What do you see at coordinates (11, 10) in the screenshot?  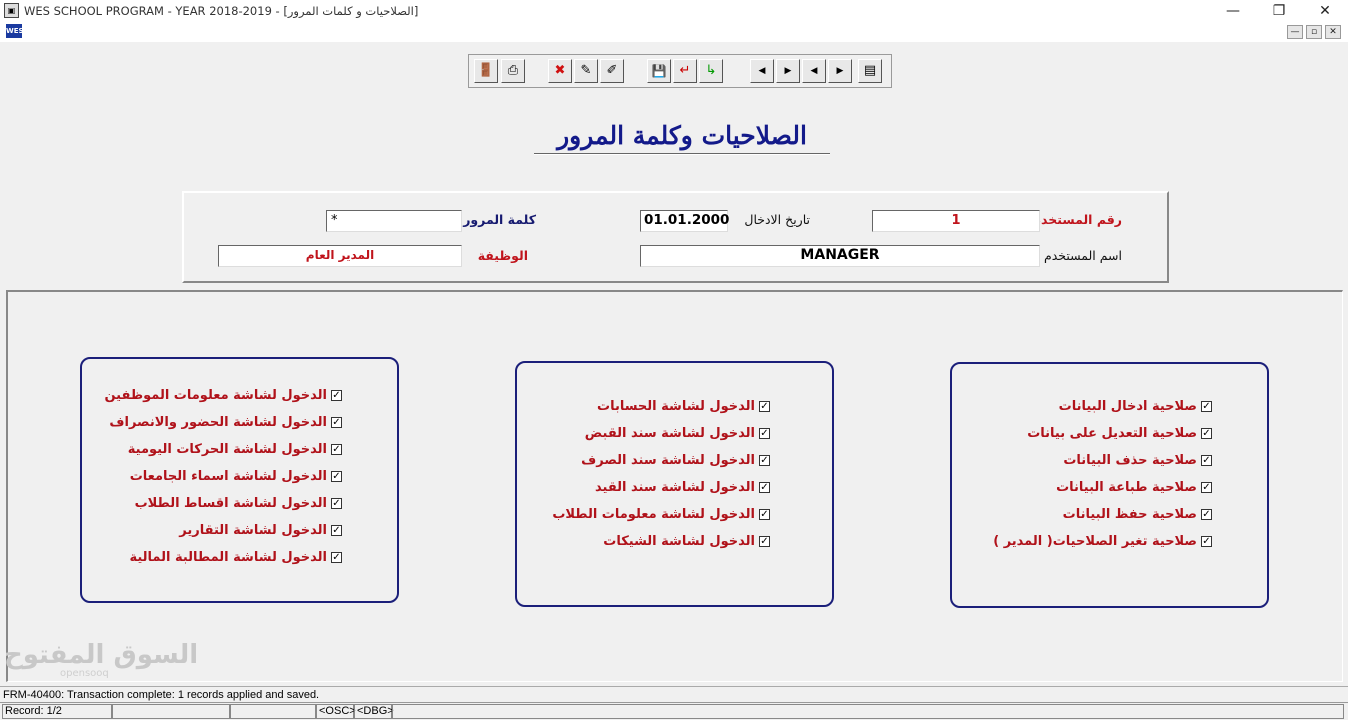 I see `app-icon: ▣` at bounding box center [11, 10].